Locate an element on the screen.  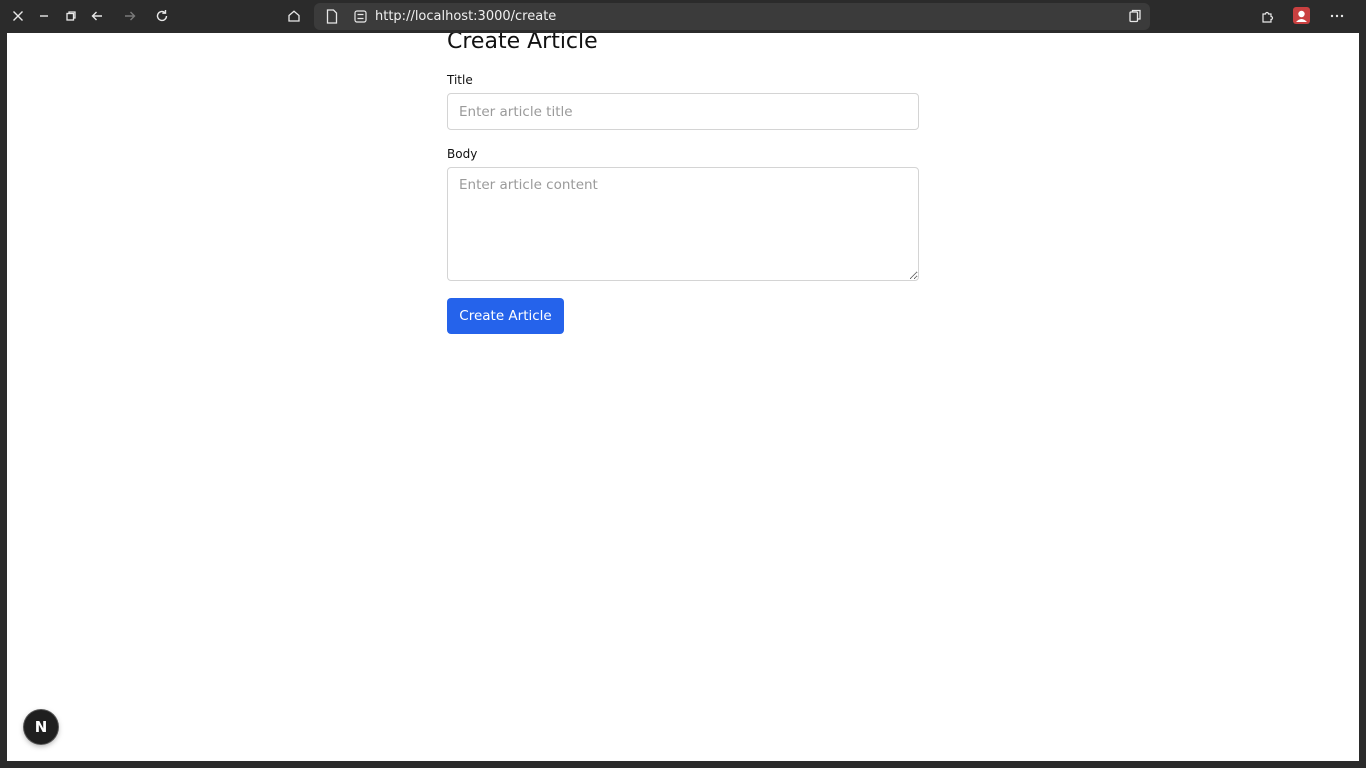
reload-icon is located at coordinates (162, 16).